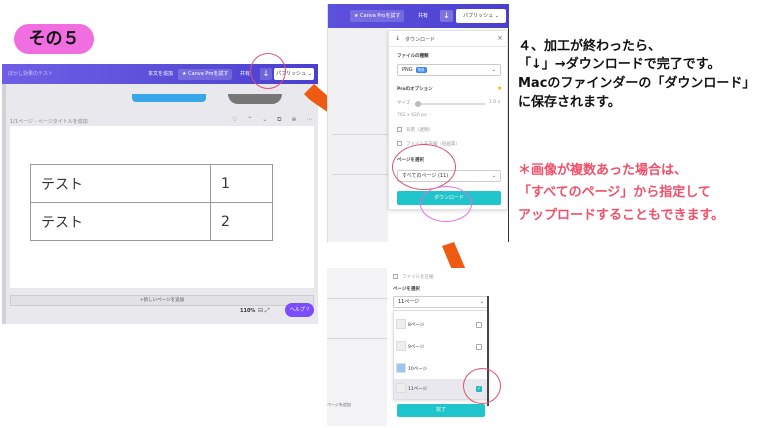 The height and width of the screenshot is (428, 760). What do you see at coordinates (421, 69) in the screenshot?
I see `recommended-badge: 推奨` at bounding box center [421, 69].